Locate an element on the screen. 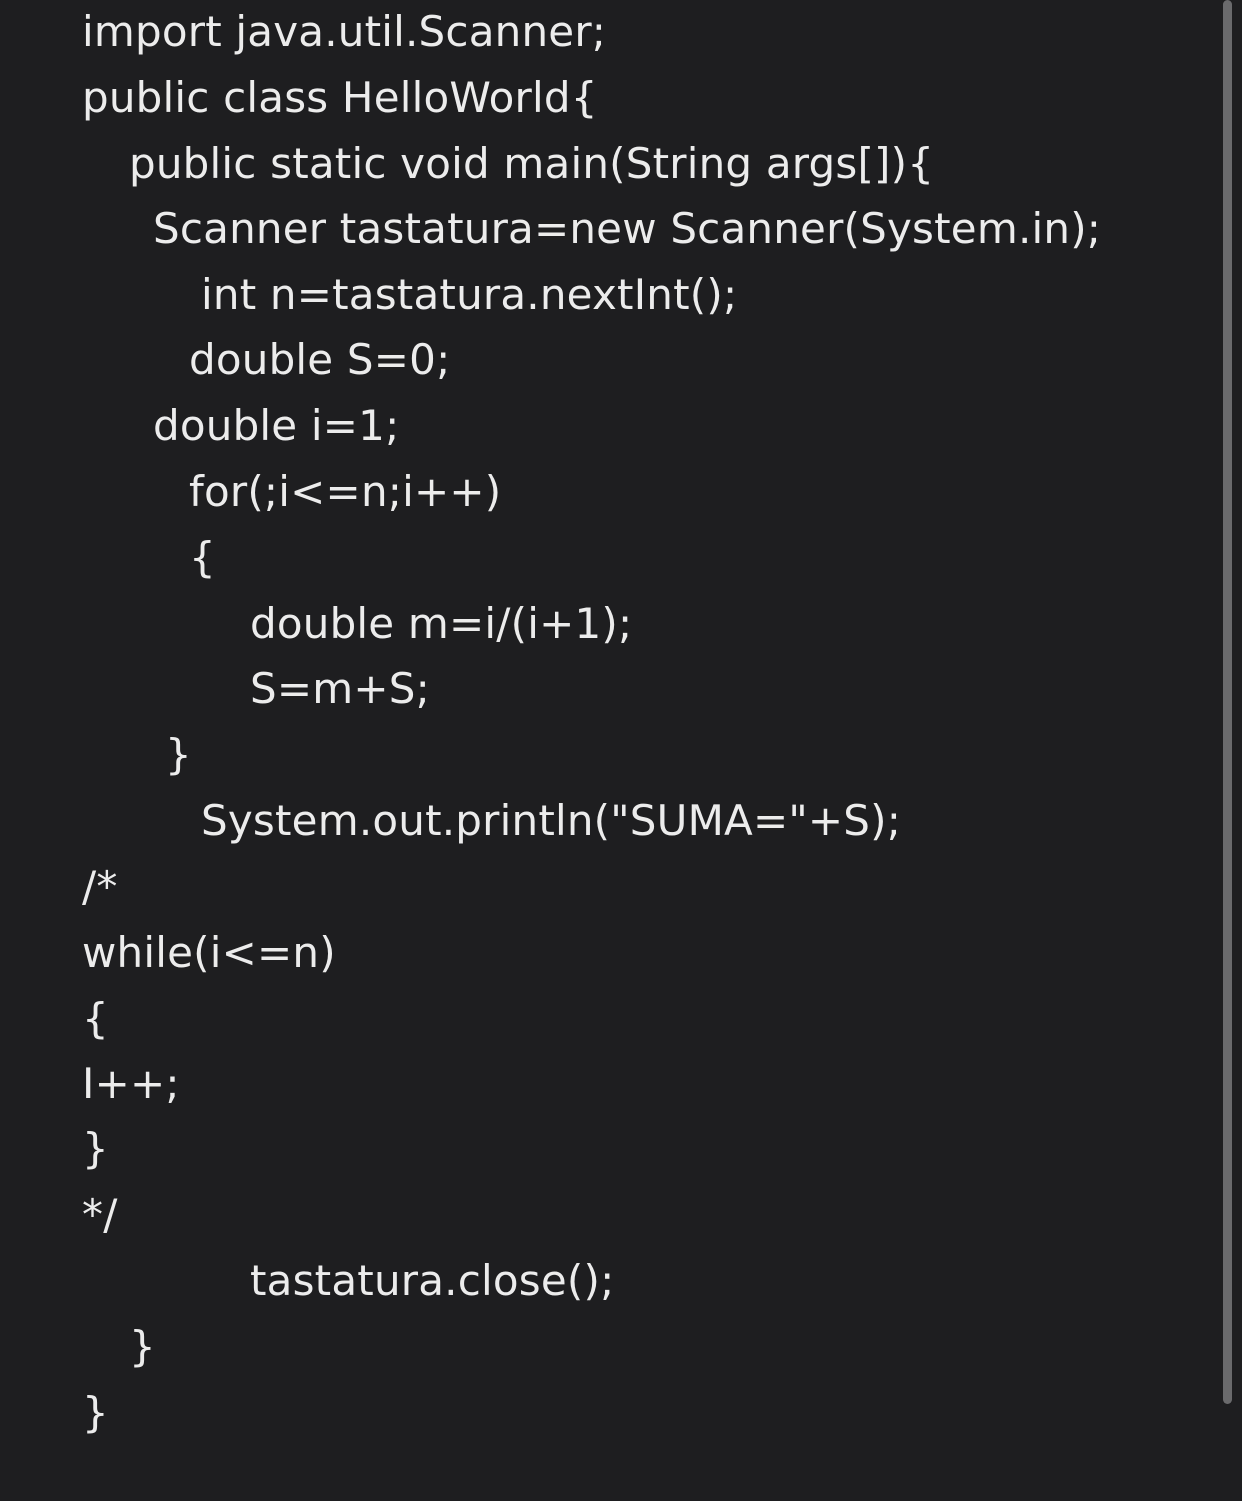  code-line: double S=0; is located at coordinates (319, 360).